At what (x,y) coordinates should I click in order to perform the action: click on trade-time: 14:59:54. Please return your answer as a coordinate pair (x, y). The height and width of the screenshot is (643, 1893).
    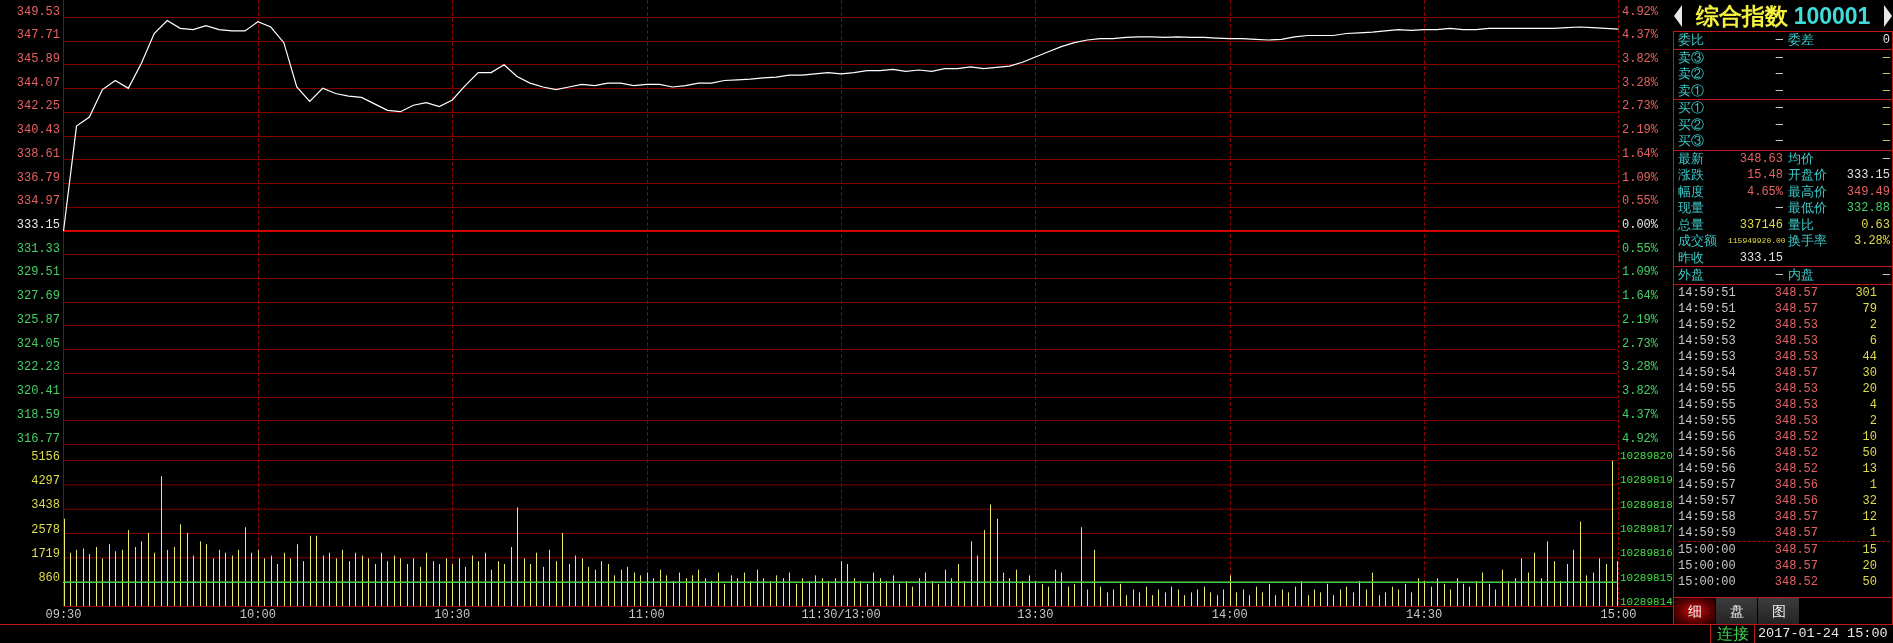
    Looking at the image, I should click on (1707, 372).